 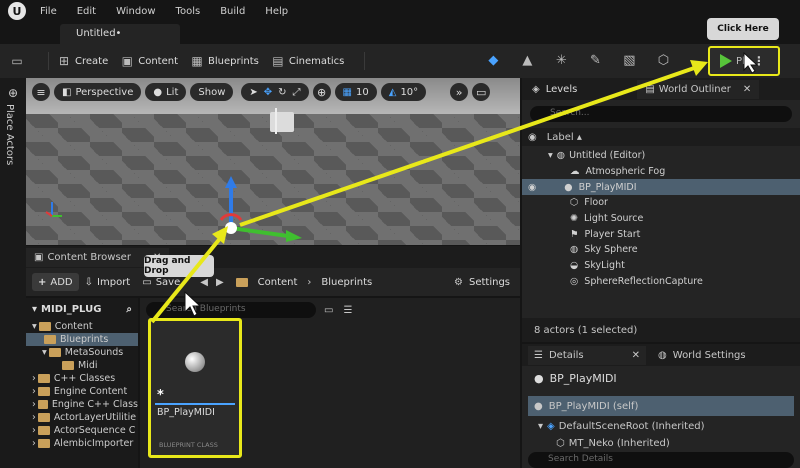 I want to click on outliner-row: ◎ SphereReflectionCapture, so click(x=661, y=282).